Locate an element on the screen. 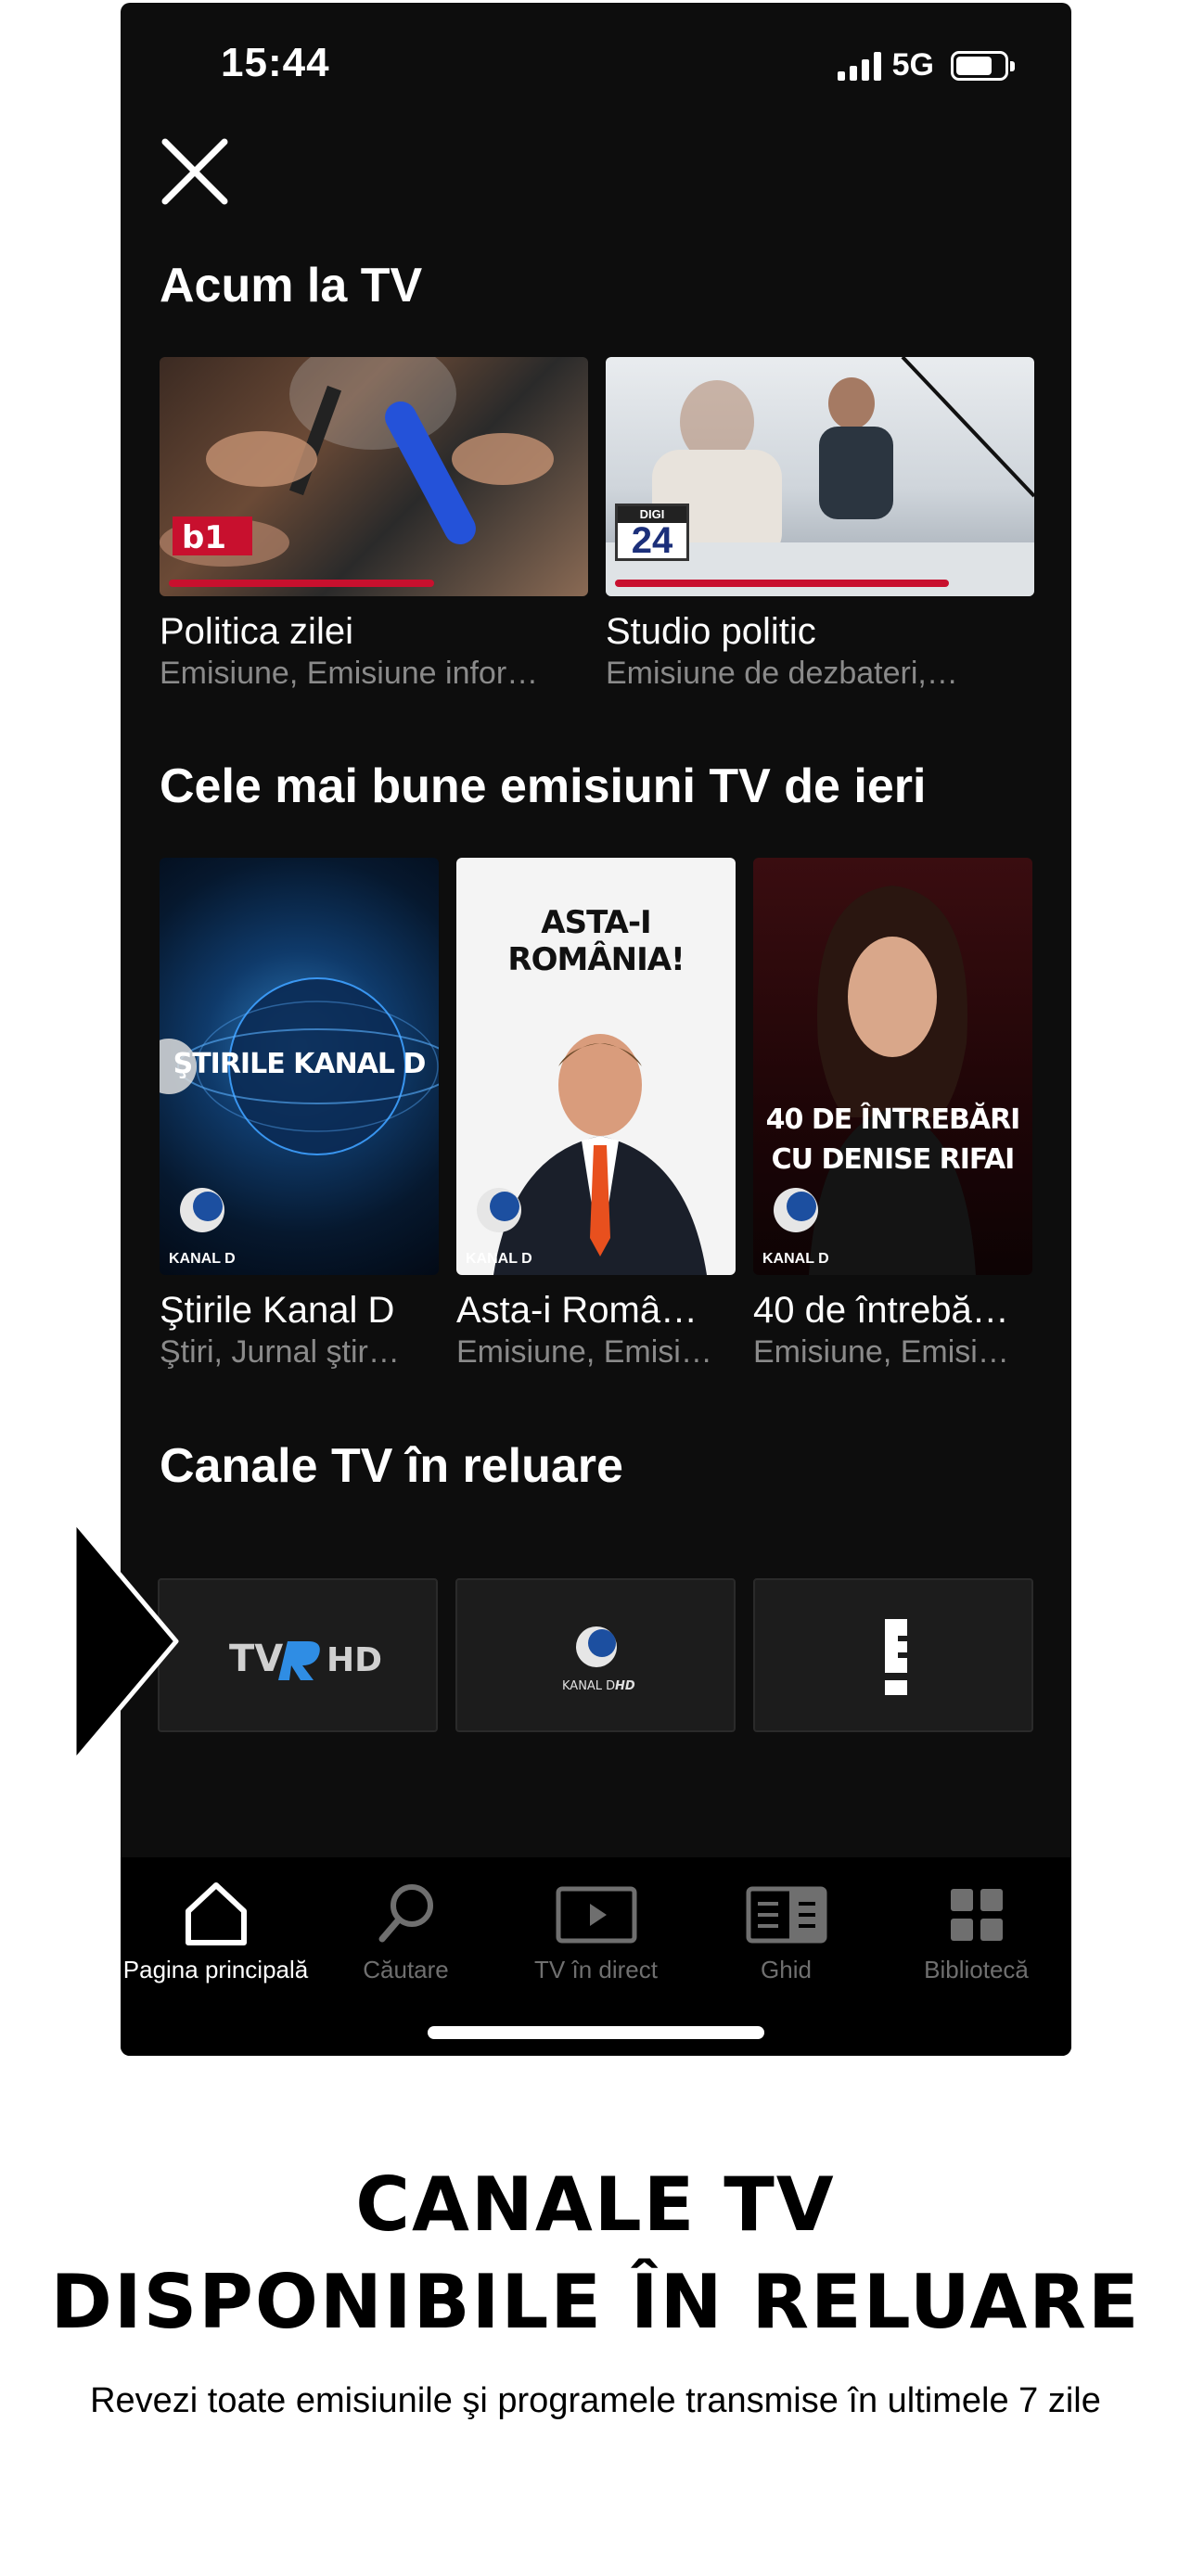 Image resolution: width=1191 pixels, height=2576 pixels. tab-home: Pagina principală is located at coordinates (216, 1930).